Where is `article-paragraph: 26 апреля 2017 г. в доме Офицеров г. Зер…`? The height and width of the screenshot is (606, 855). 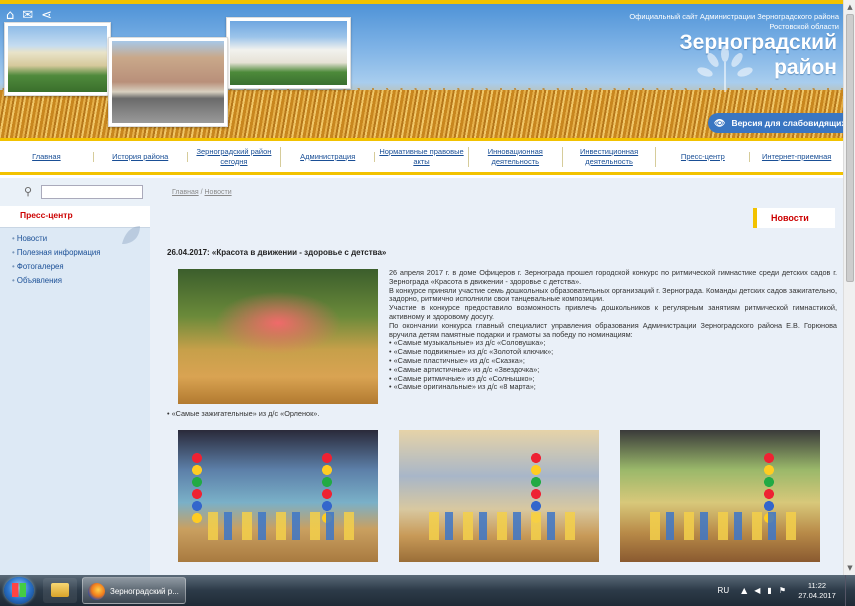 article-paragraph: 26 апреля 2017 г. в доме Офицеров г. Зер… is located at coordinates (613, 277).